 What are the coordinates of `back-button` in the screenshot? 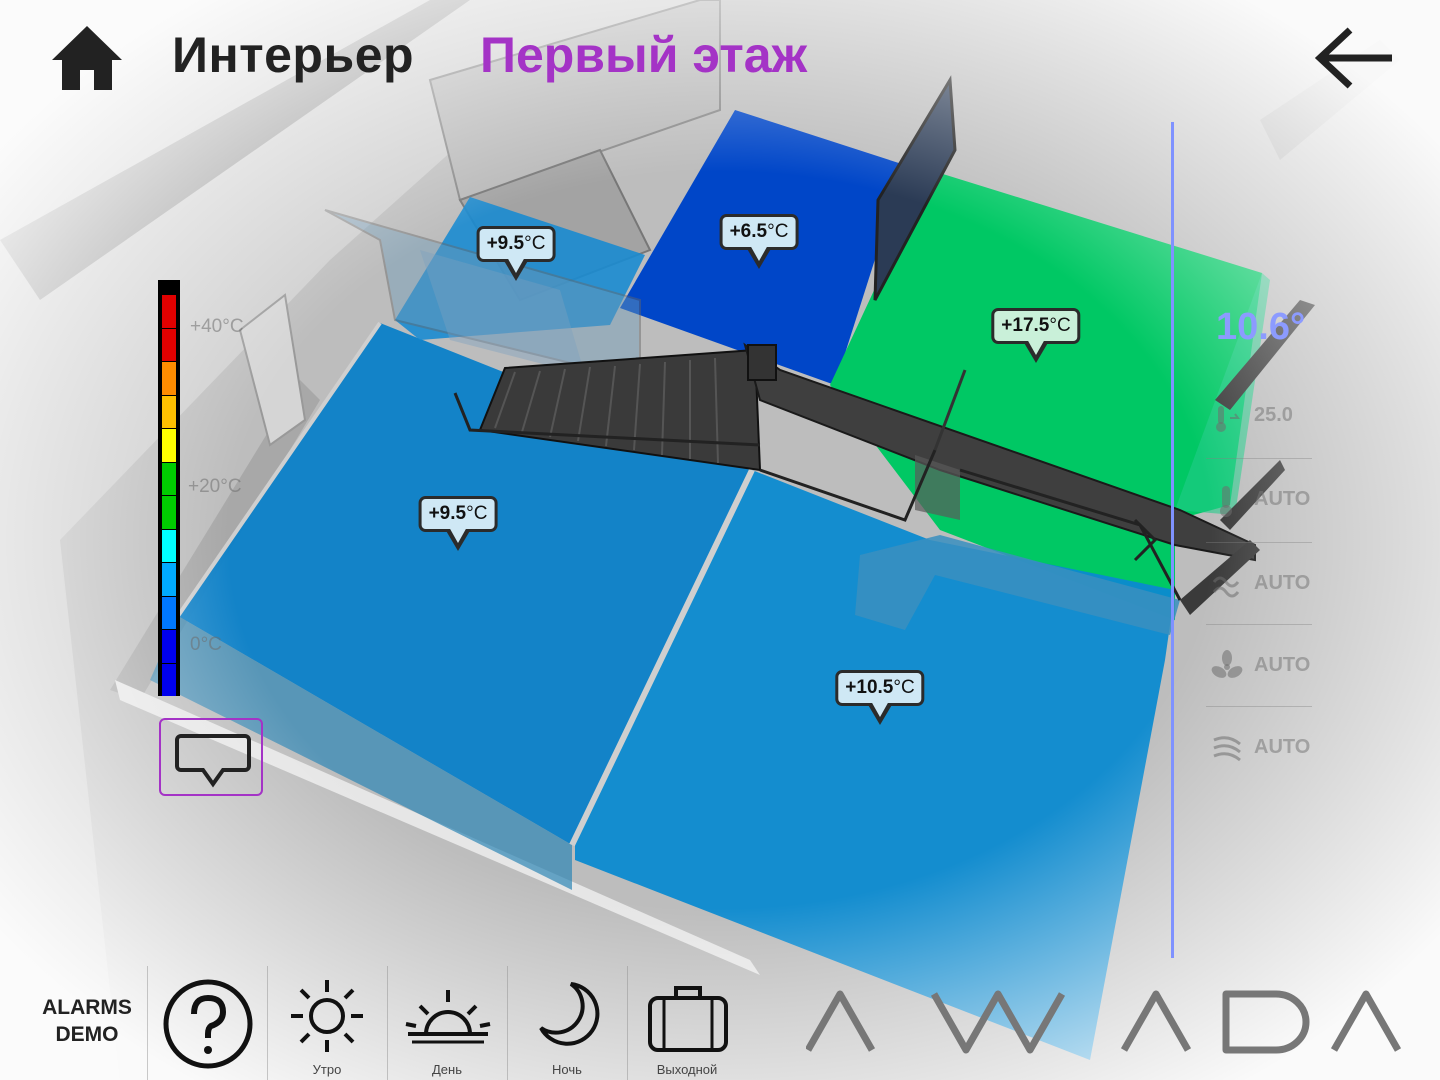 It's located at (1354, 58).